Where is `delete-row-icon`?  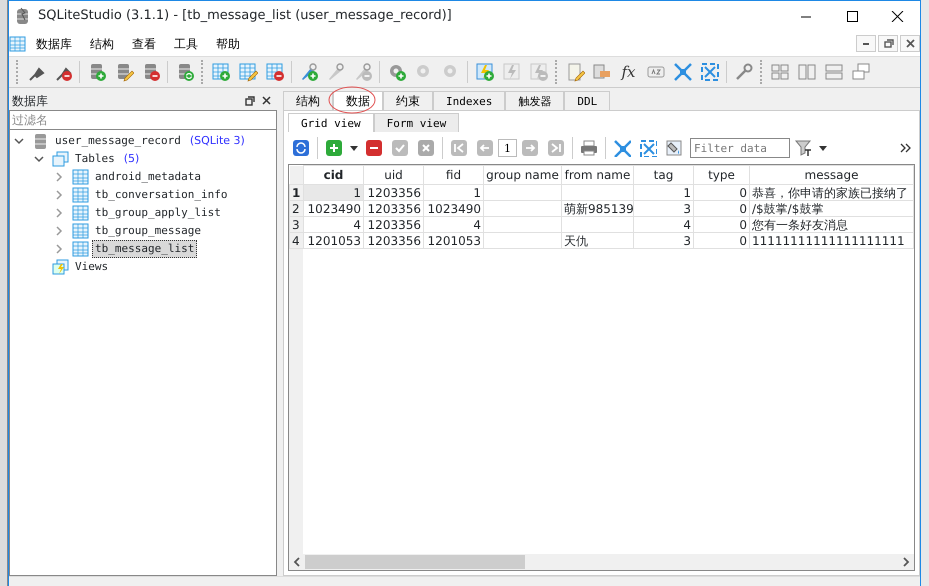 delete-row-icon is located at coordinates (374, 148).